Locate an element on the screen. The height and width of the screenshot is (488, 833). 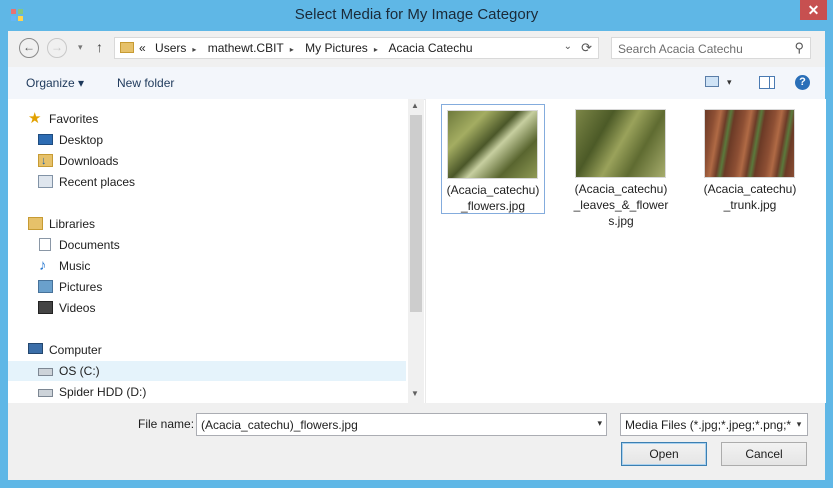
file-name: (Acacia_catechu) _flowers.jpg is located at coordinates (493, 198).